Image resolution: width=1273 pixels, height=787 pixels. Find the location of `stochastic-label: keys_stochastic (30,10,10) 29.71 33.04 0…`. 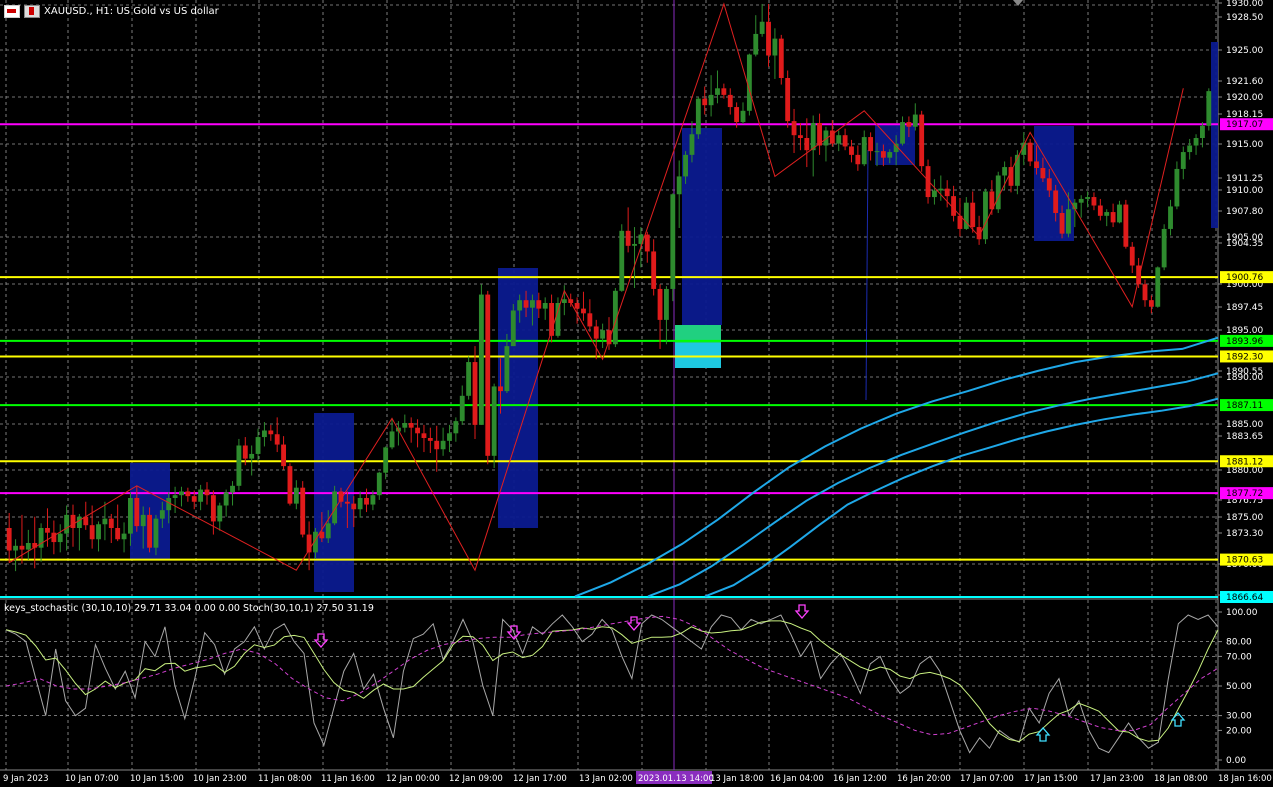

stochastic-label: keys_stochastic (30,10,10) 29.71 33.04 0… is located at coordinates (189, 608).